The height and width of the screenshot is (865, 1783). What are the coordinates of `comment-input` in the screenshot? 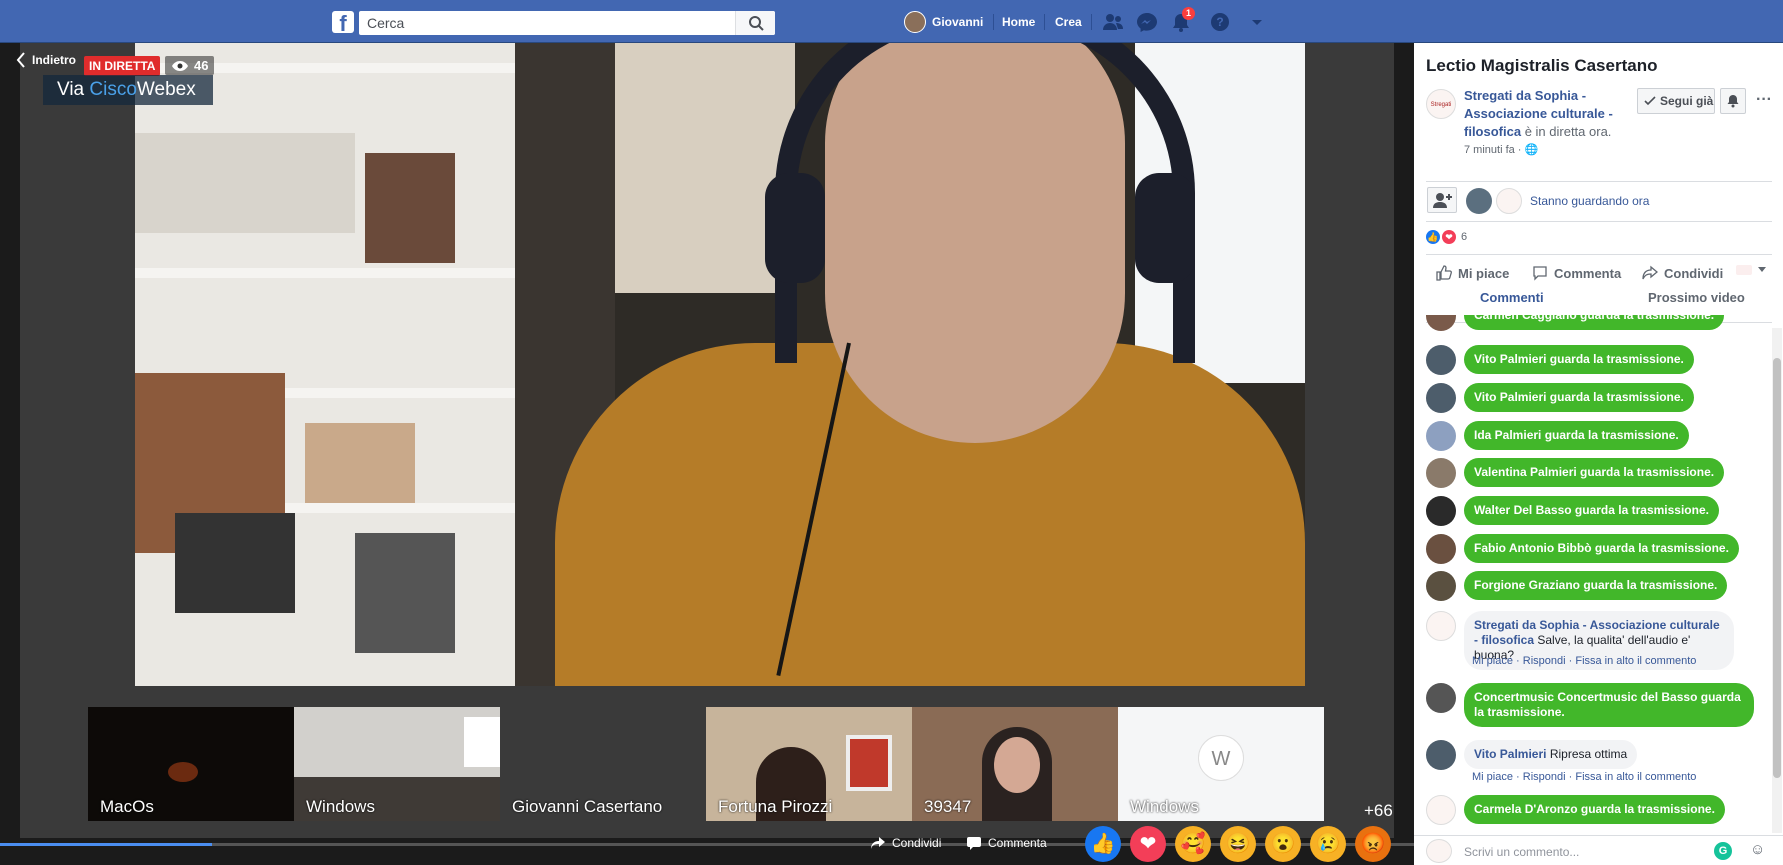 It's located at (1589, 852).